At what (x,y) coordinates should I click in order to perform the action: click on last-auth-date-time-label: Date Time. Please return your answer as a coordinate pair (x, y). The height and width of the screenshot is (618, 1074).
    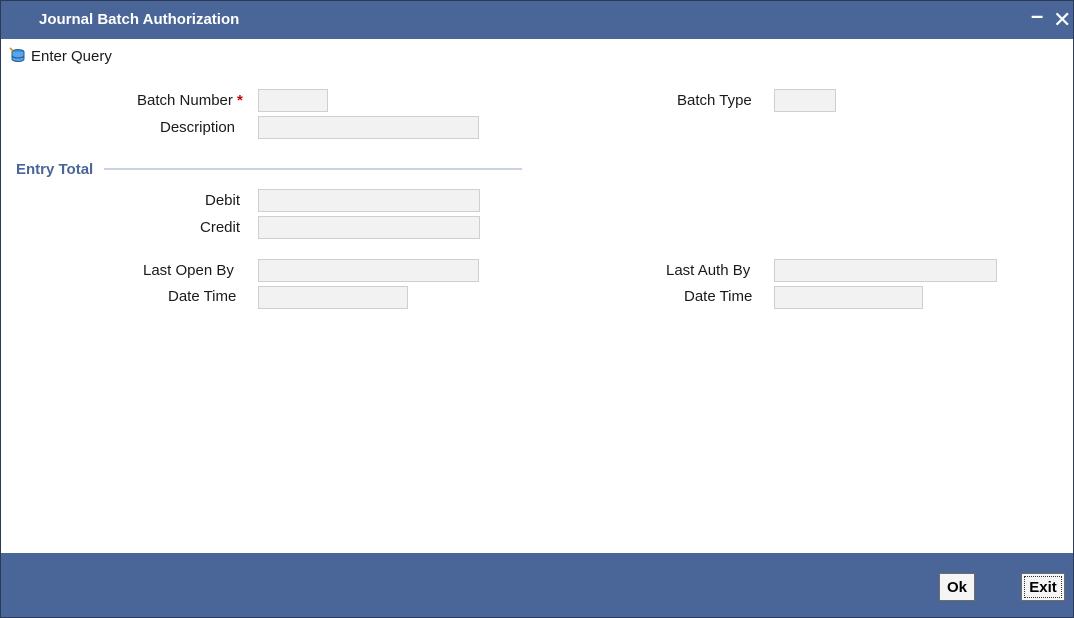
    Looking at the image, I should click on (718, 296).